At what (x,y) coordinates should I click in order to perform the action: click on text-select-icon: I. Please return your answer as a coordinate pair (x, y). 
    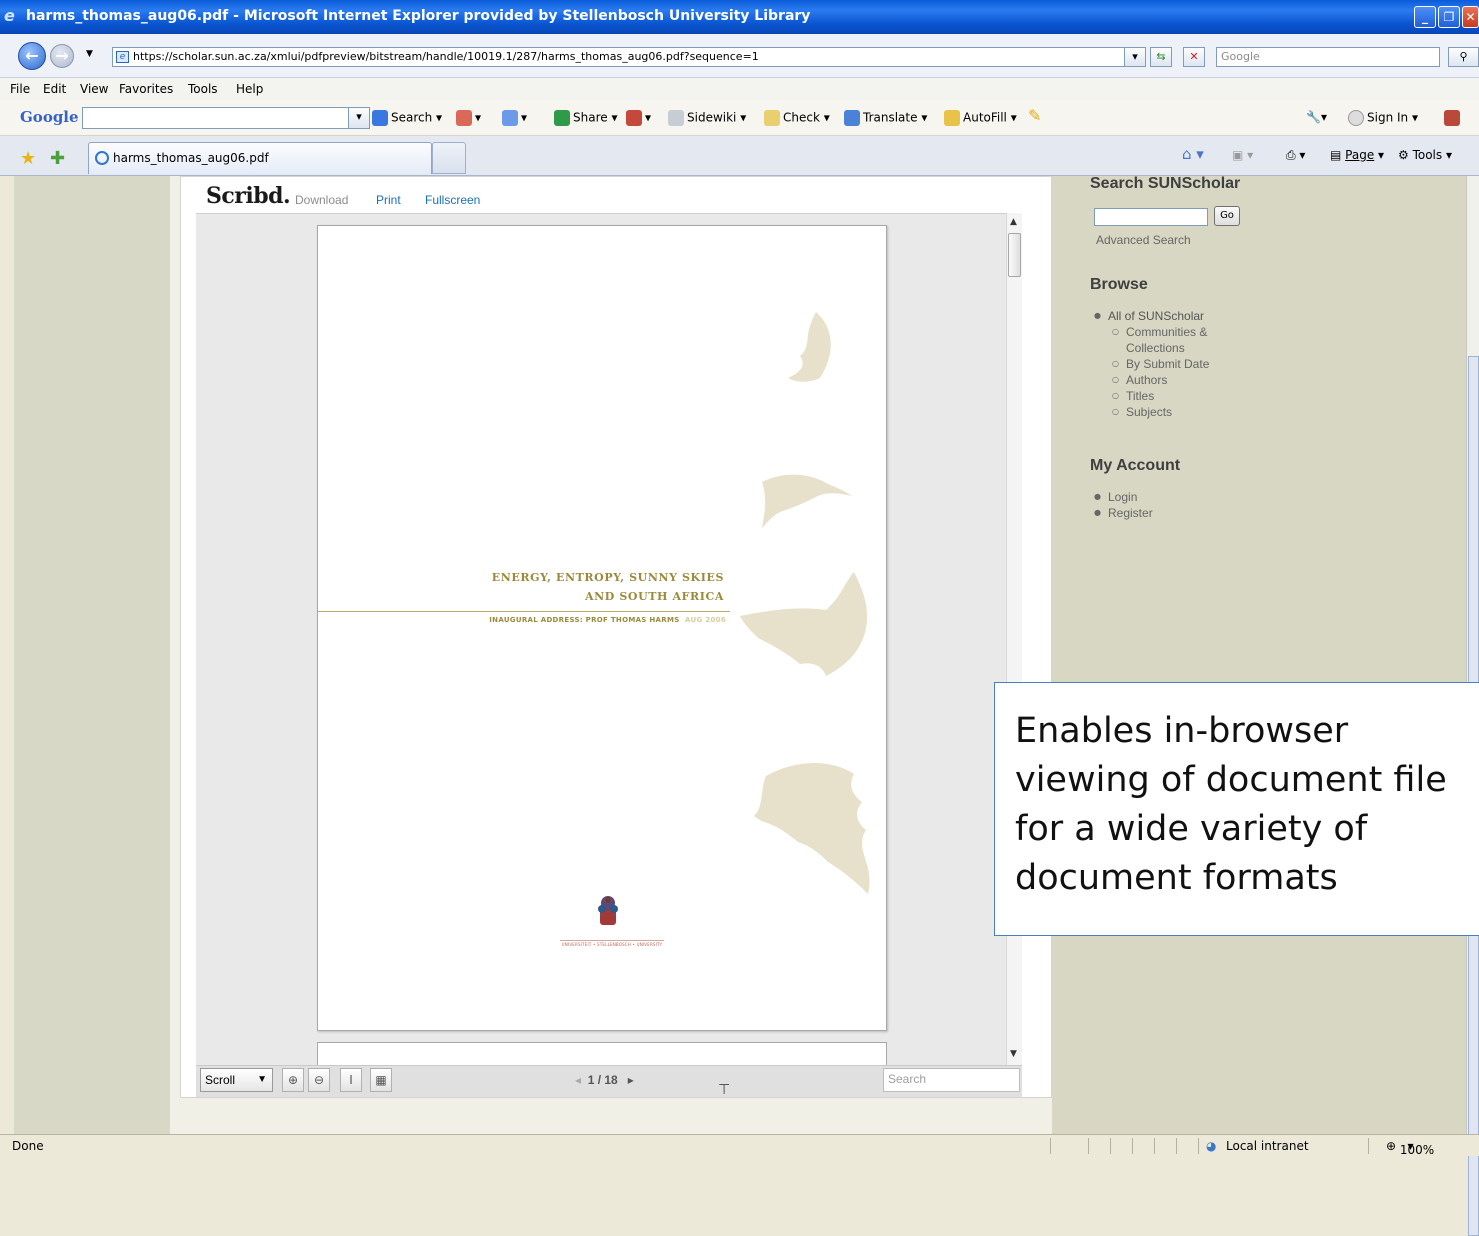
    Looking at the image, I should click on (351, 1080).